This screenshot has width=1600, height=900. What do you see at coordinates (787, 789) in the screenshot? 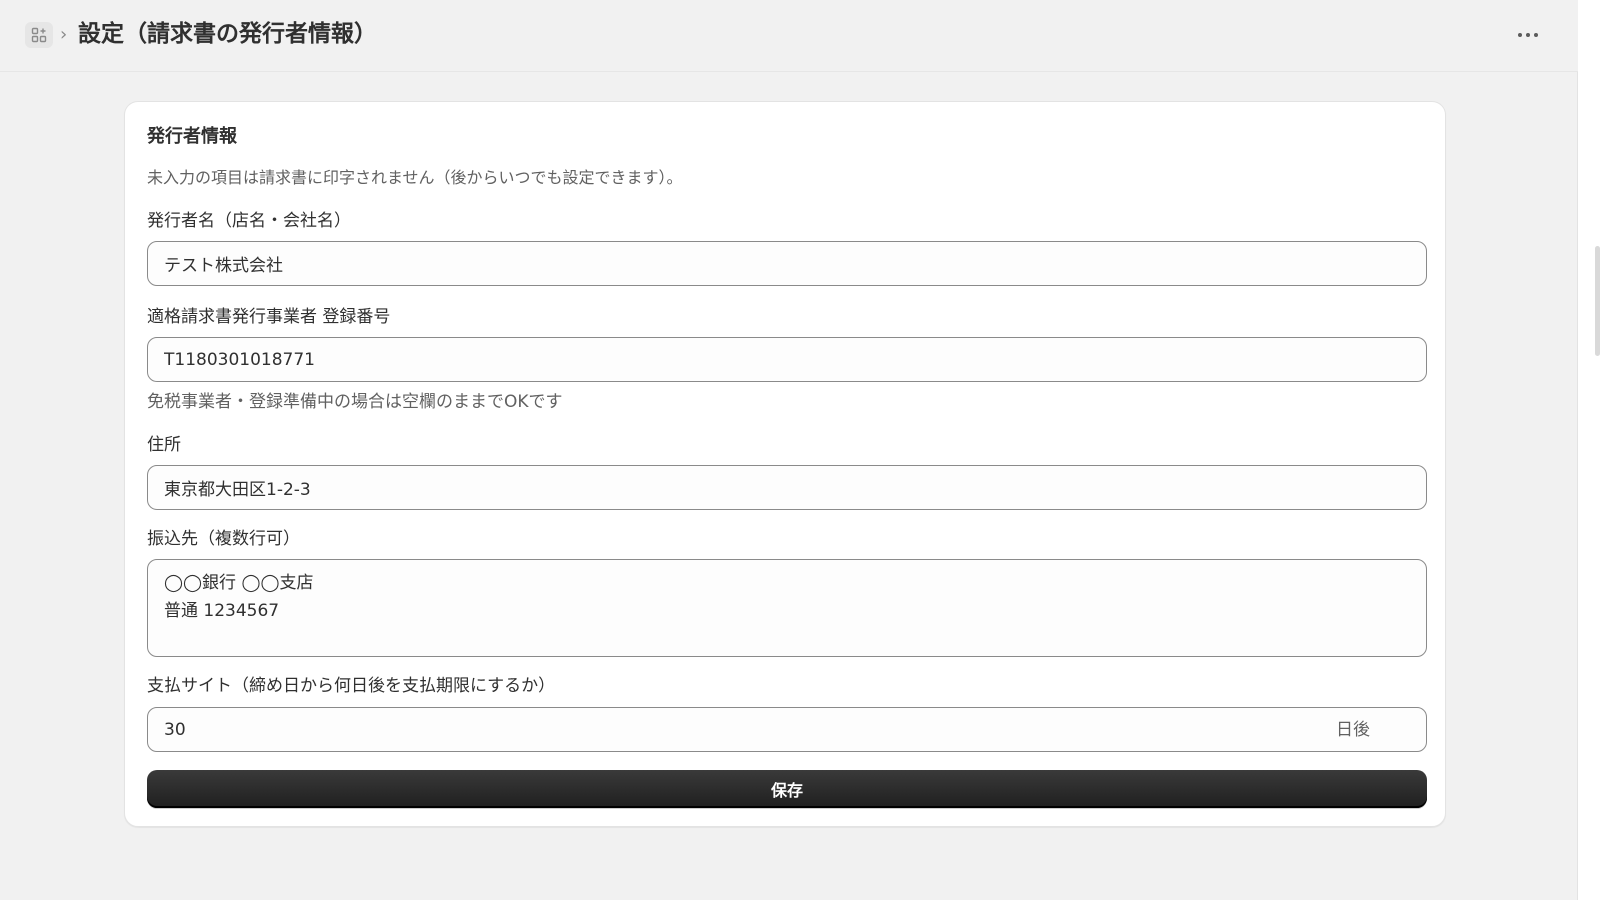
I see `save-button: 保存` at bounding box center [787, 789].